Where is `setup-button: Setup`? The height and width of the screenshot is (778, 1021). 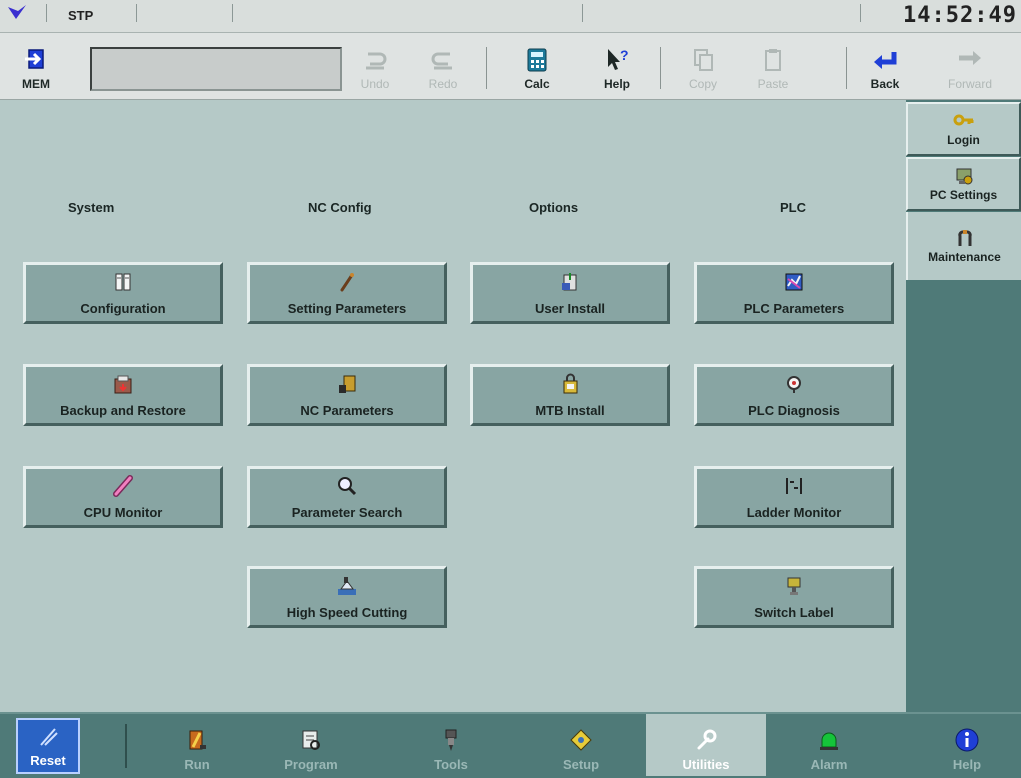
setup-button: Setup is located at coordinates (581, 745).